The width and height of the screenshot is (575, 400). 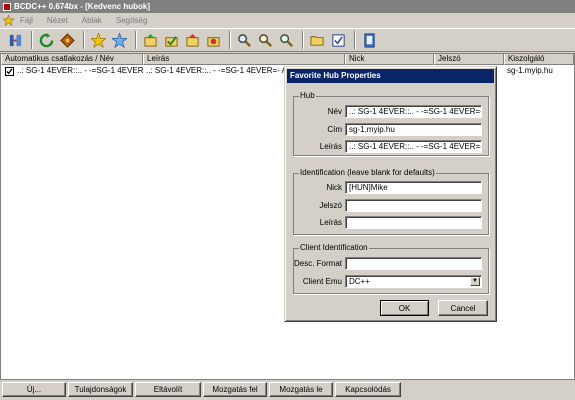 I want to click on row-name: ..: SG-1 4EVER::.. - -=SG-1 4EVER=- A, so click(x=80, y=70).